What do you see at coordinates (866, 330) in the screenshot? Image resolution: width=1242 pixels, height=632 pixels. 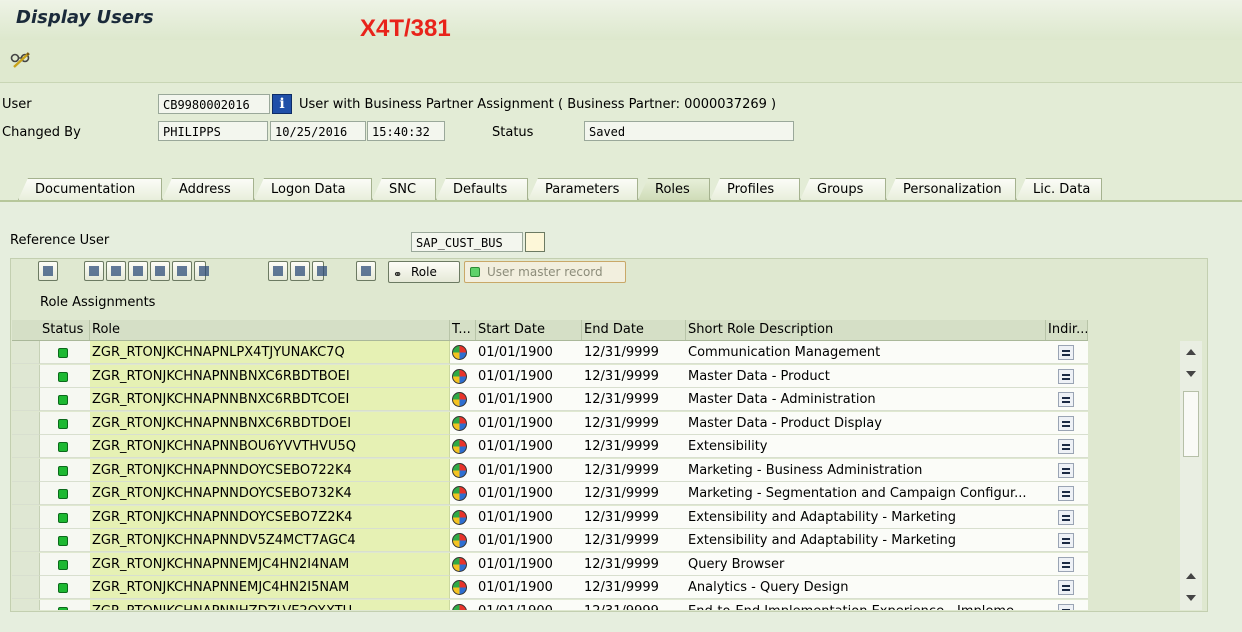 I see `col-short-description: Short Role Description` at bounding box center [866, 330].